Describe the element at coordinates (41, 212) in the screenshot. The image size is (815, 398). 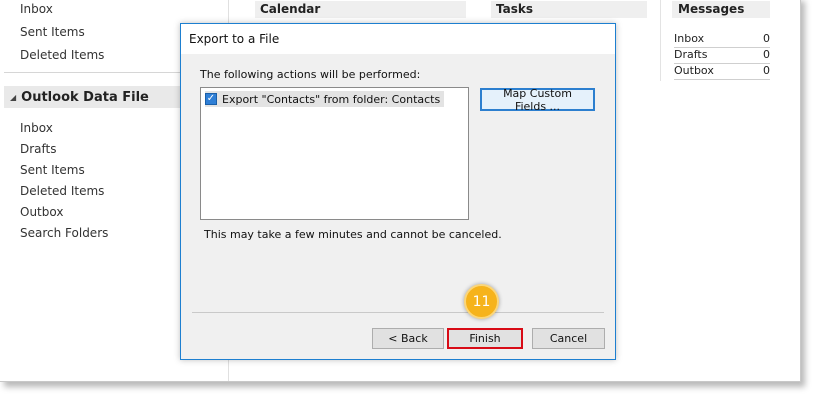
I see `datafile-folder-outbox: Outbox` at that location.